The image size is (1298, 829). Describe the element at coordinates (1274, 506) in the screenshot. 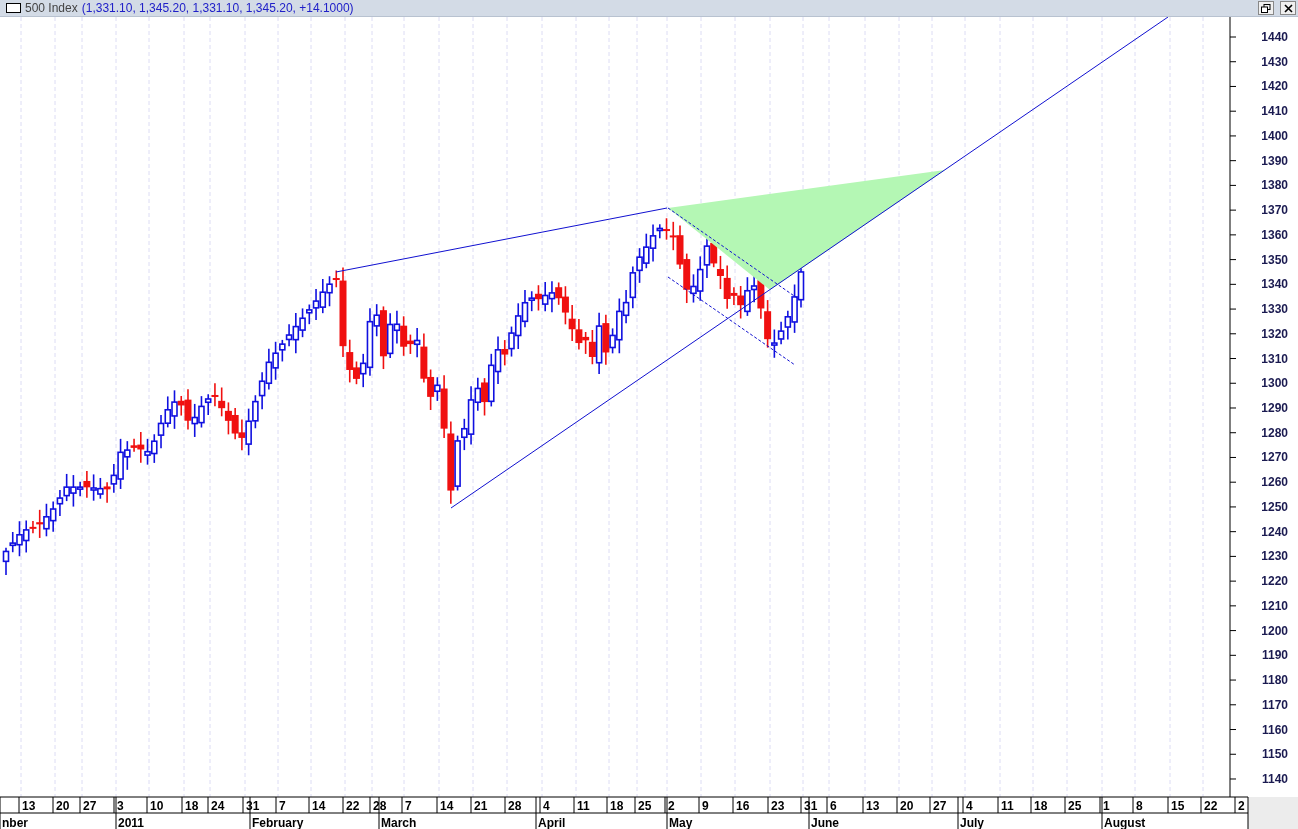

I see `price-axis-label: 1250` at that location.